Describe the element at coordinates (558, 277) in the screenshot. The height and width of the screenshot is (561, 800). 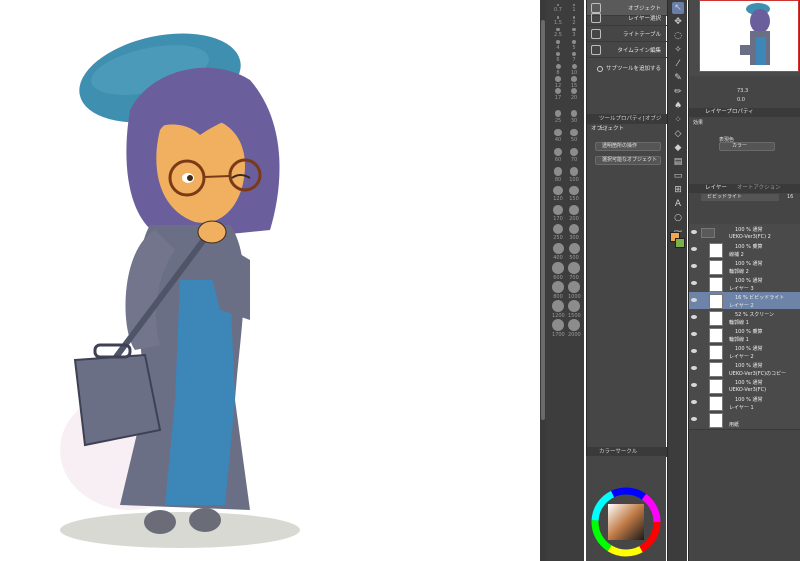
I see `brush-size-label: 600` at that location.